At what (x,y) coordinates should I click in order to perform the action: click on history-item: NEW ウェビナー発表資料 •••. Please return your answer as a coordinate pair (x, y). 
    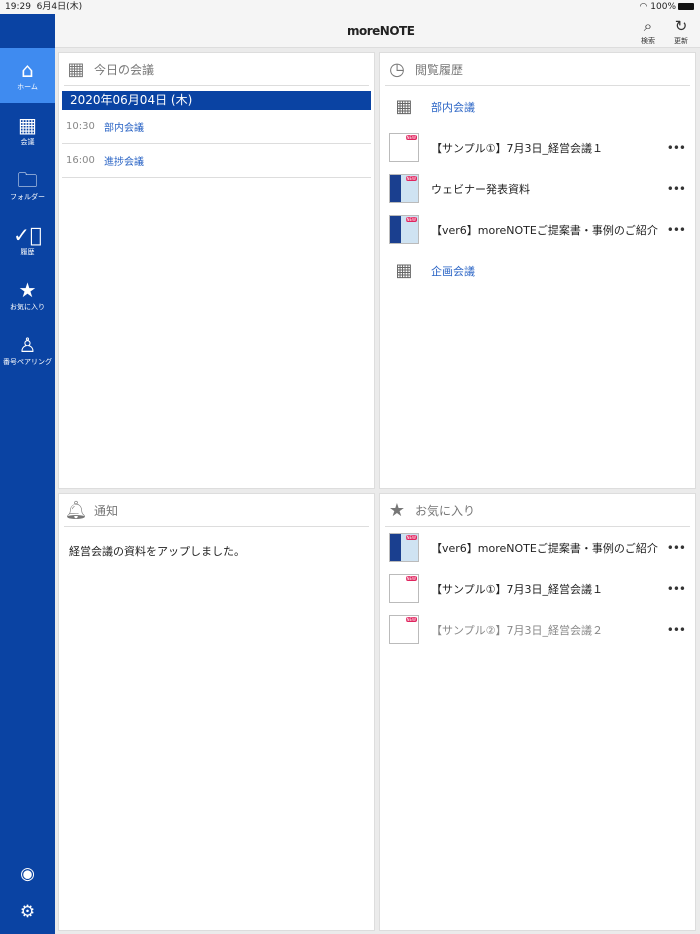
    Looking at the image, I should click on (537, 188).